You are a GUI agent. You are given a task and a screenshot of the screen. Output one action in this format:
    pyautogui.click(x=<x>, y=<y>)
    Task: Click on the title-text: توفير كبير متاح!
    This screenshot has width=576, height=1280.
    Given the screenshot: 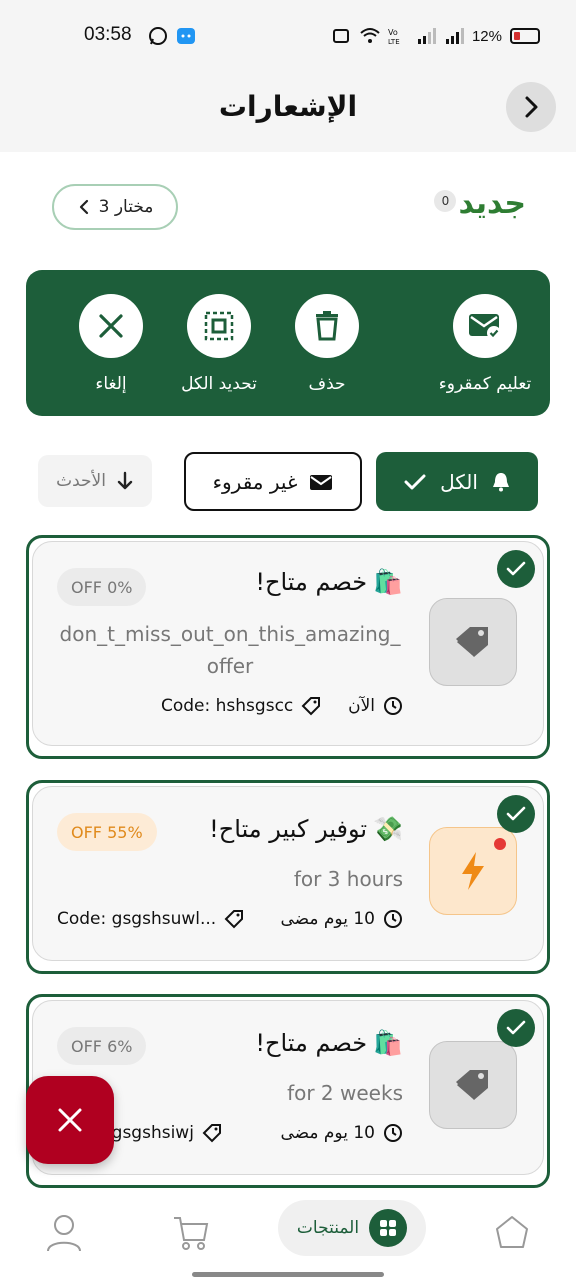 What is the action you would take?
    pyautogui.click(x=288, y=829)
    